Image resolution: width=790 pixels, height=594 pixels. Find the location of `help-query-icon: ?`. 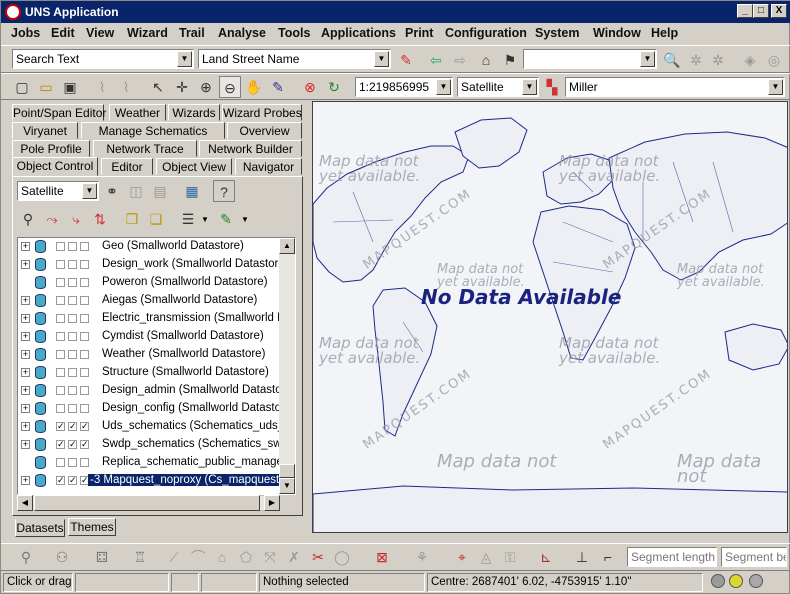

help-query-icon: ? is located at coordinates (224, 191).